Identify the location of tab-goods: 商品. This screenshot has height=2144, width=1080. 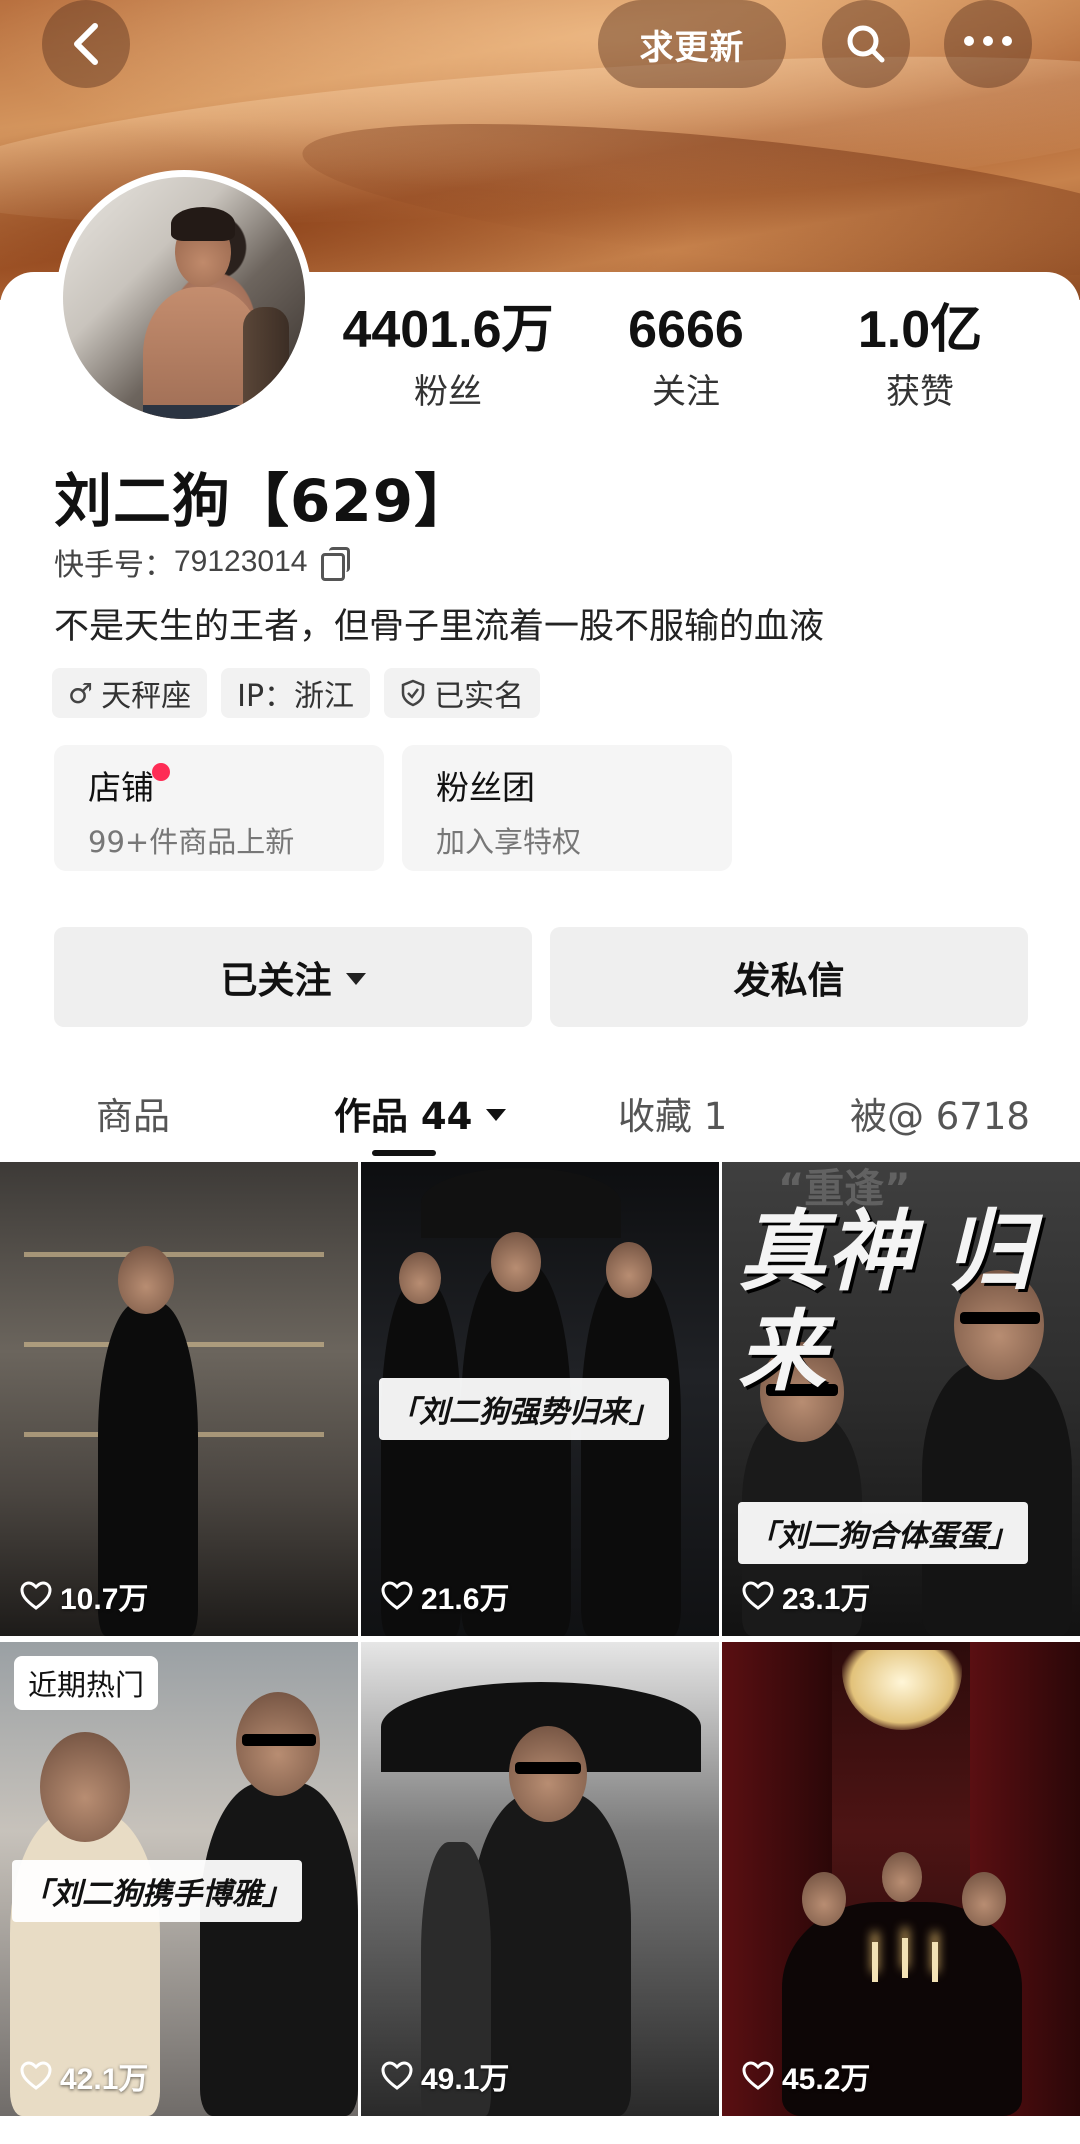
(133, 1113).